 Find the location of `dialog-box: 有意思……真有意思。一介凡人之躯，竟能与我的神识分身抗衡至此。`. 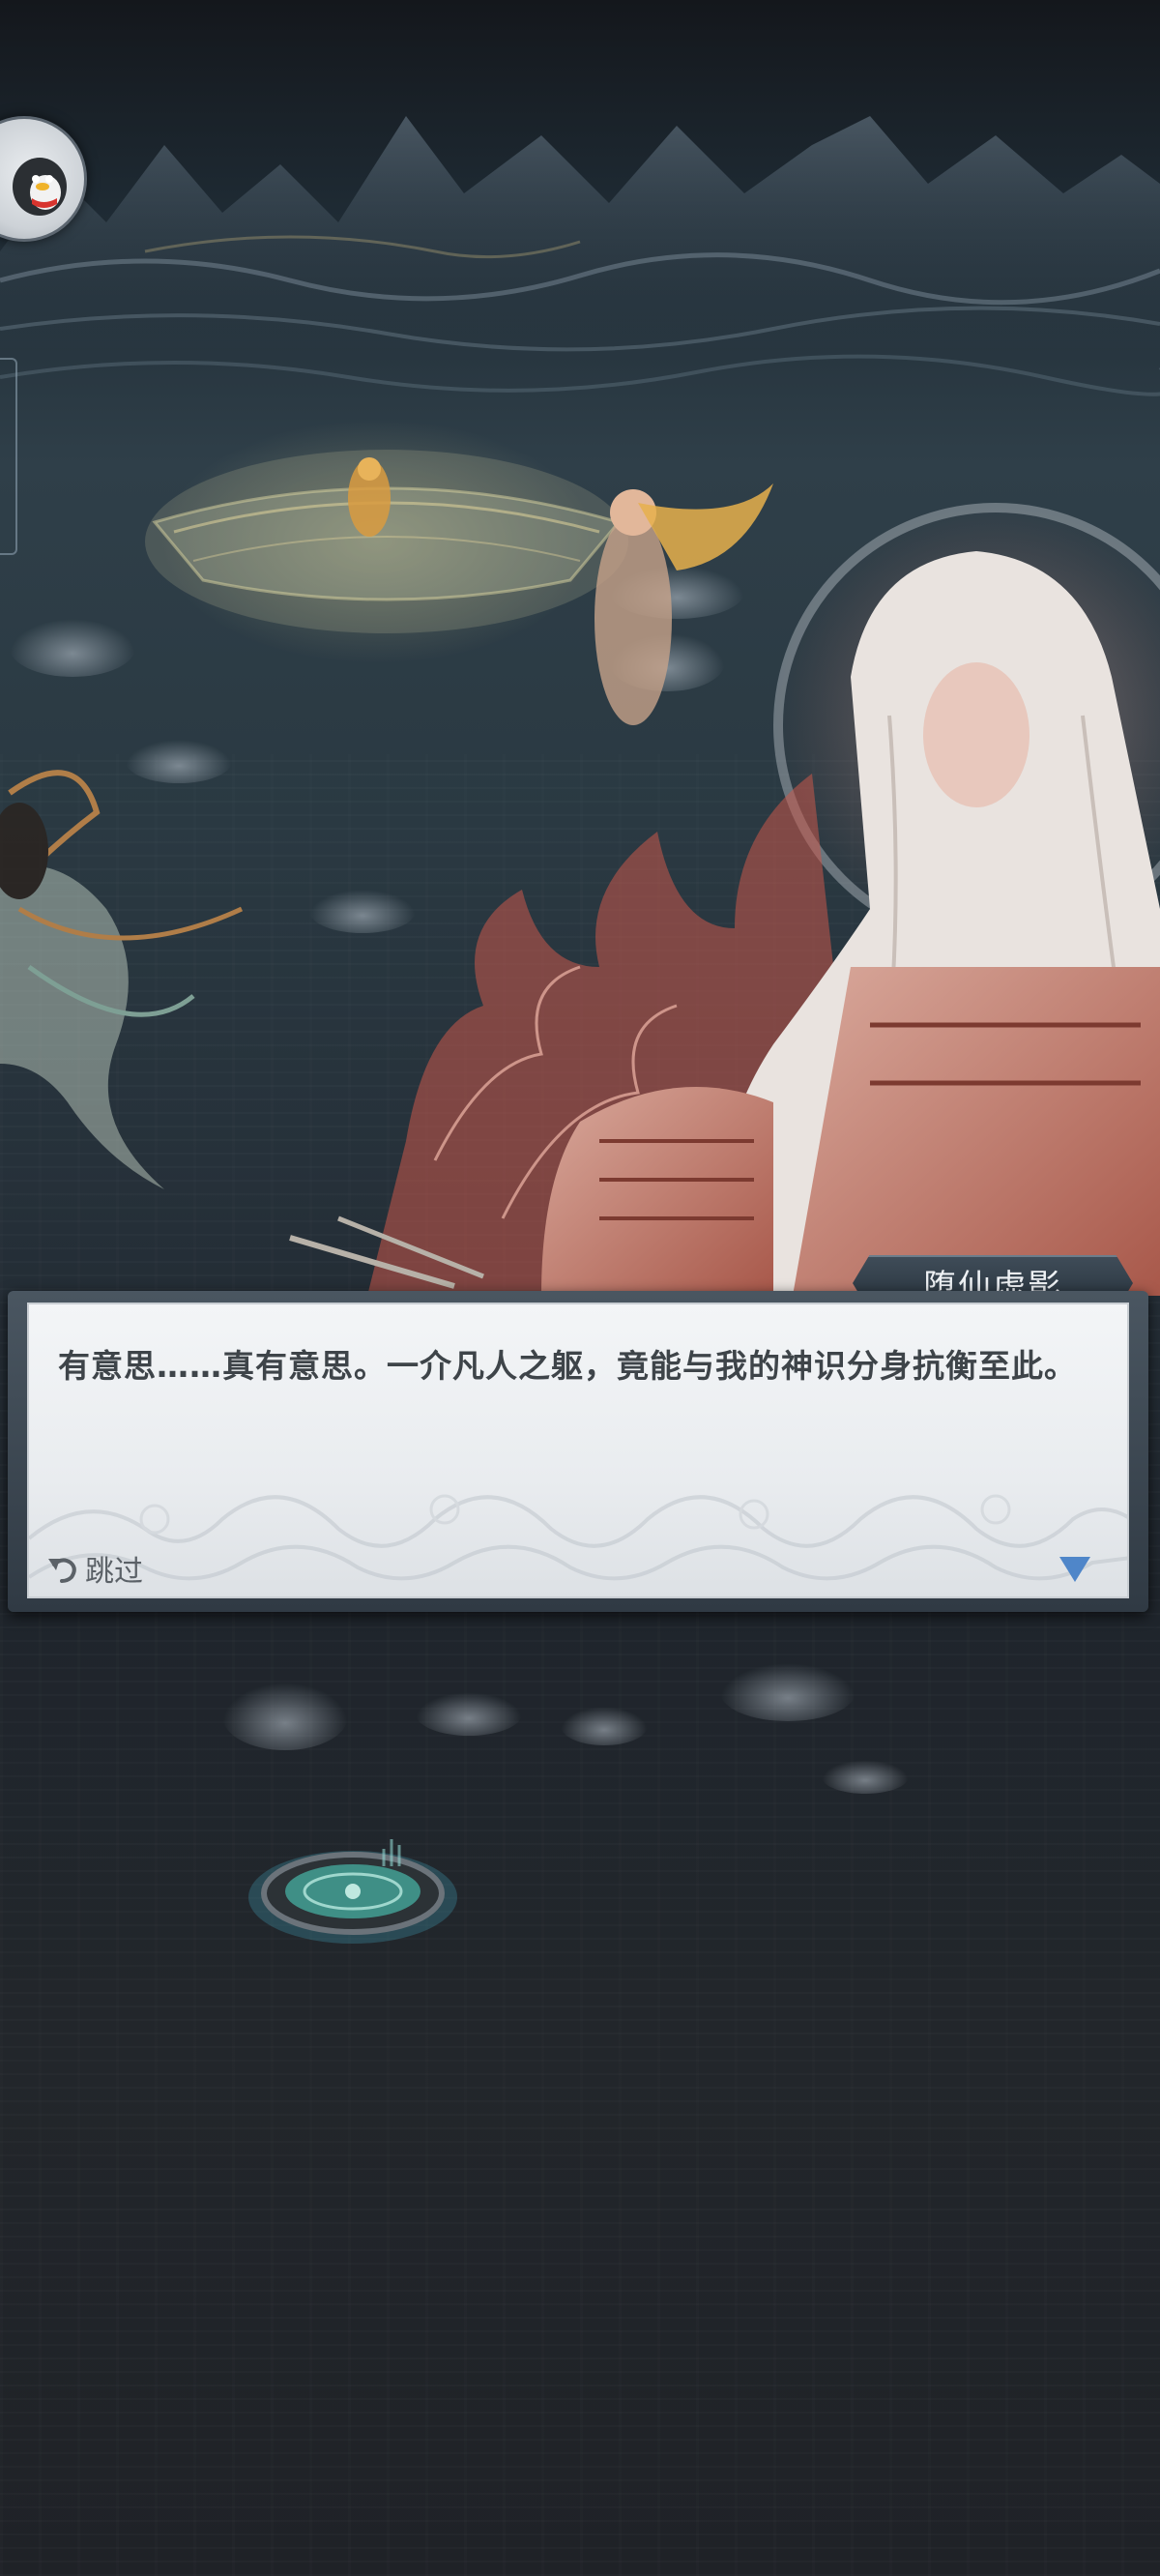

dialog-box: 有意思……真有意思。一介凡人之躯，竟能与我的神识分身抗衡至此。 is located at coordinates (578, 1451).